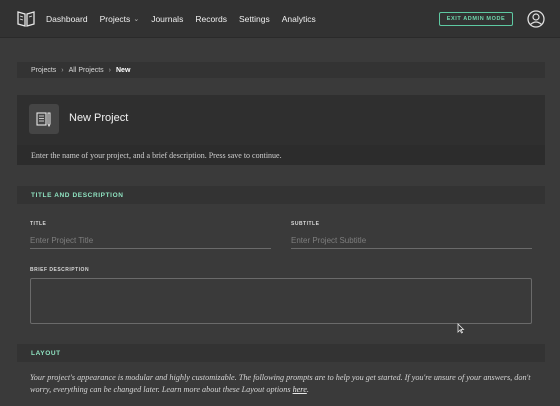  What do you see at coordinates (281, 195) in the screenshot?
I see `section-title-and-description: TITLE AND DESCRIPTION` at bounding box center [281, 195].